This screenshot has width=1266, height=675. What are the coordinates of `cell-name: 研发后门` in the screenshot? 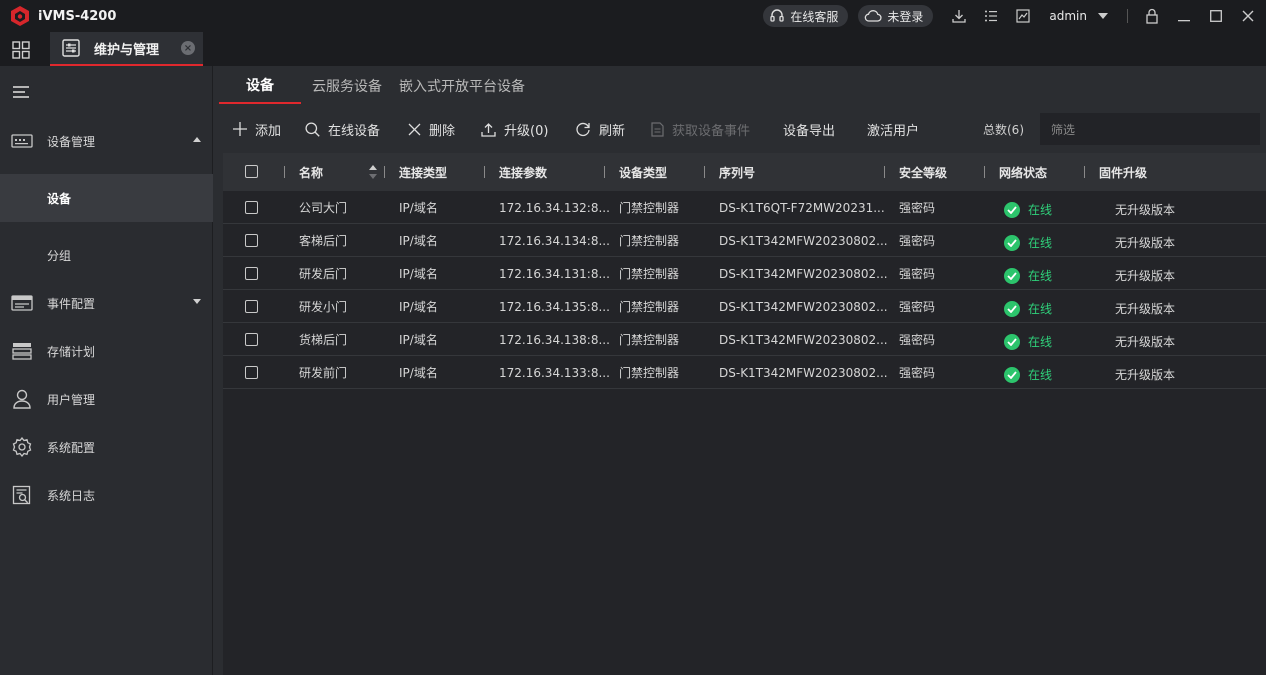 It's located at (323, 274).